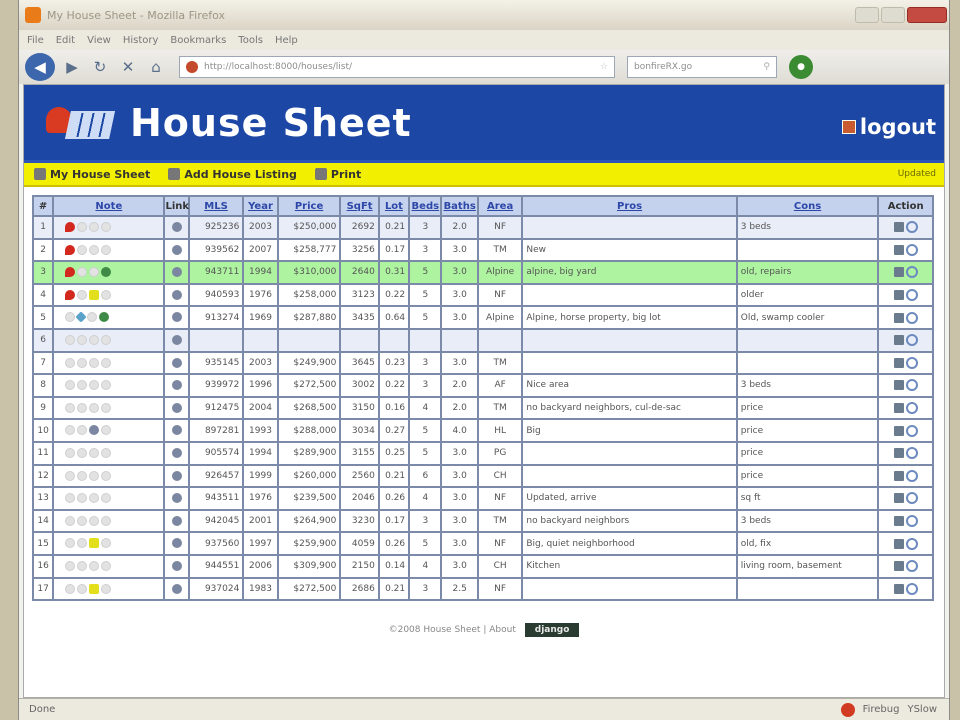 The width and height of the screenshot is (960, 720). What do you see at coordinates (81, 317) in the screenshot?
I see `star-icon` at bounding box center [81, 317].